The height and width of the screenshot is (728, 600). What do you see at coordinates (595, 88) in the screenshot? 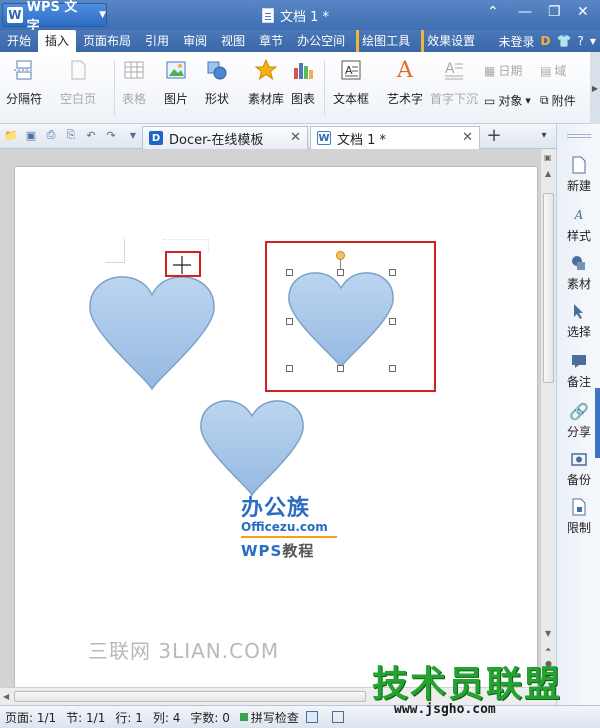
I see `ribbon-scroll-right-button: ▶` at bounding box center [595, 88].